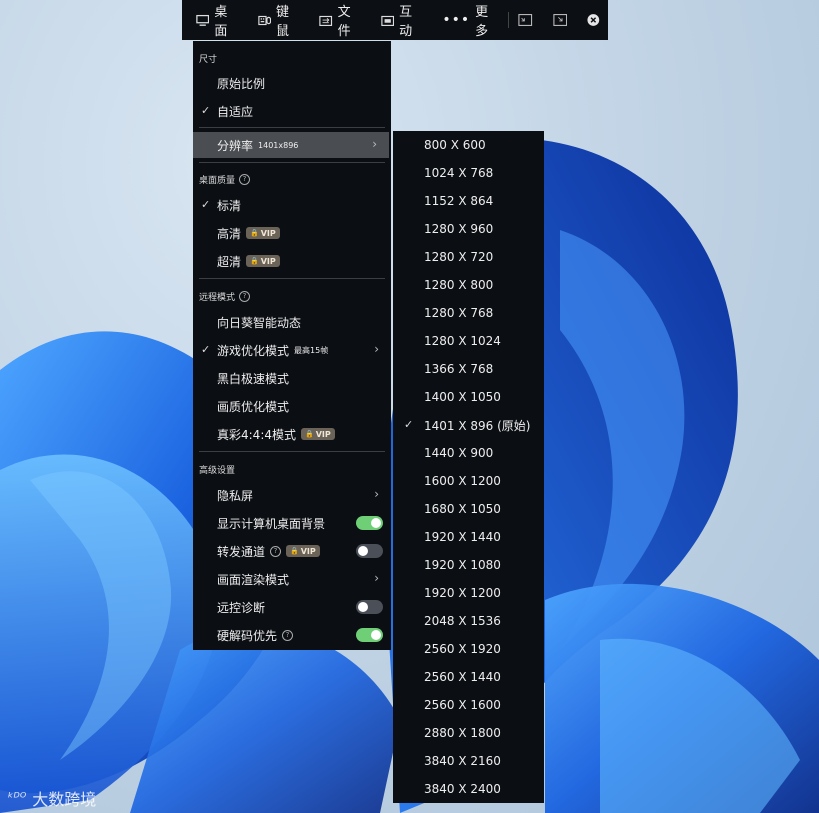 Image resolution: width=819 pixels, height=813 pixels. Describe the element at coordinates (508, 20) in the screenshot. I see `toolbar-separator` at that location.